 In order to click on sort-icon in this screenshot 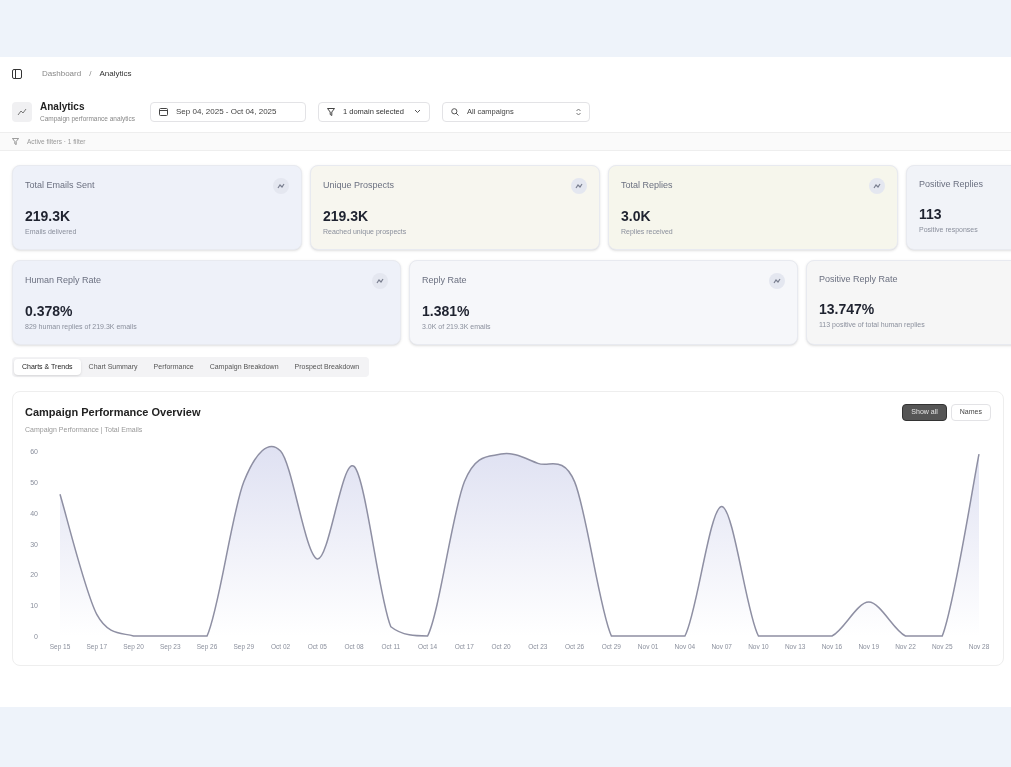, I will do `click(578, 111)`.